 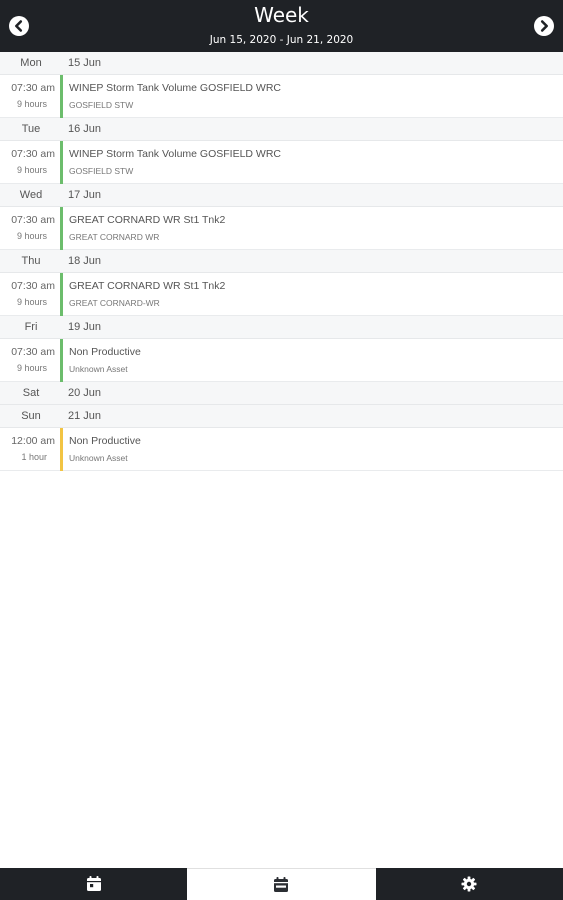 I want to click on tab-settings, so click(x=469, y=884).